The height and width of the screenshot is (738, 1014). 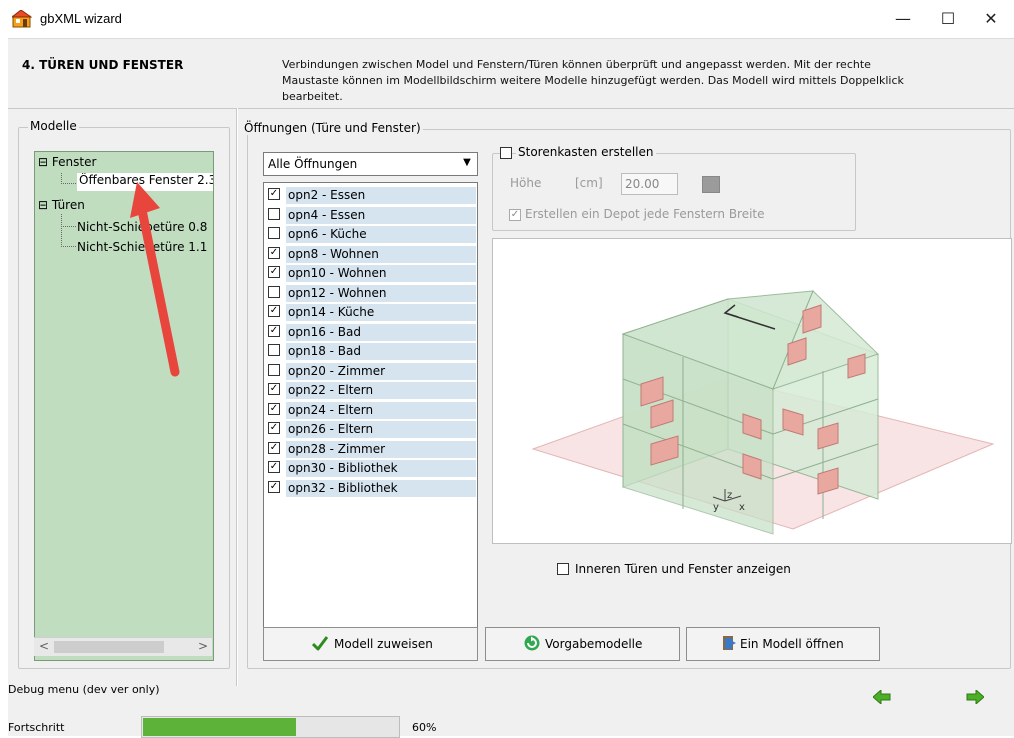 I want to click on opening-list-item: ✓ opn14 - Küche, so click(x=371, y=311).